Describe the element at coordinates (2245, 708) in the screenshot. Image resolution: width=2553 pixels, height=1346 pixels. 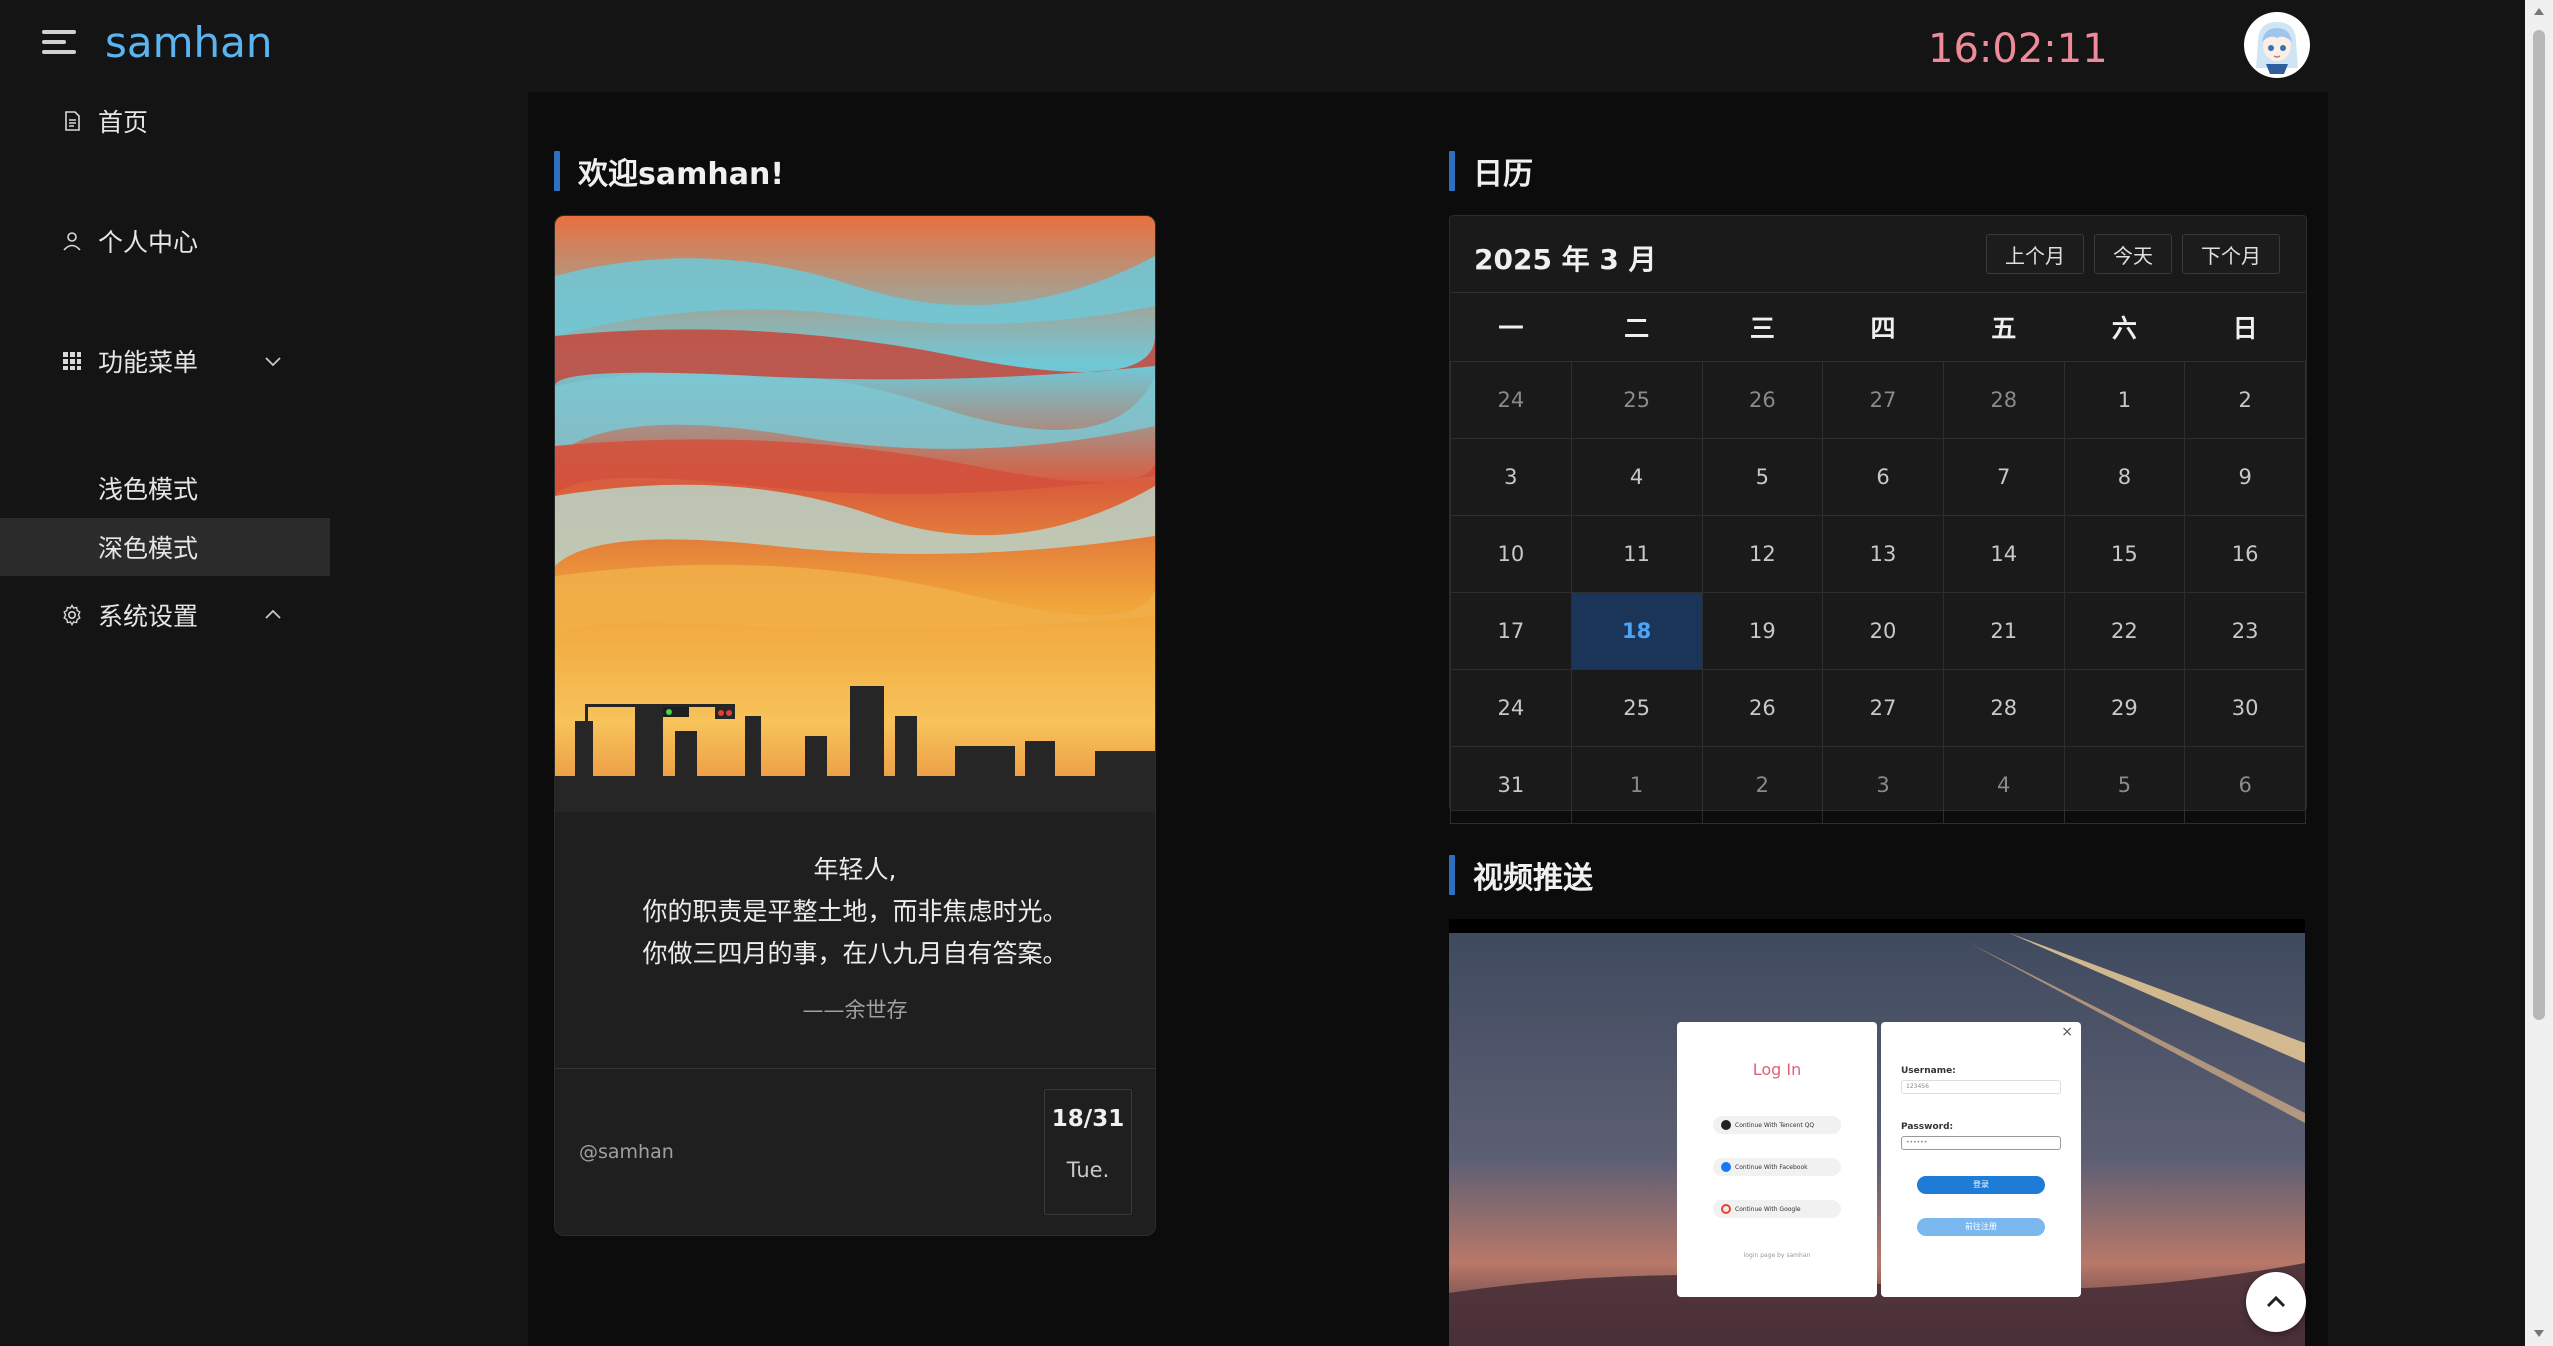
I see `calendar-day-cell: 30` at that location.